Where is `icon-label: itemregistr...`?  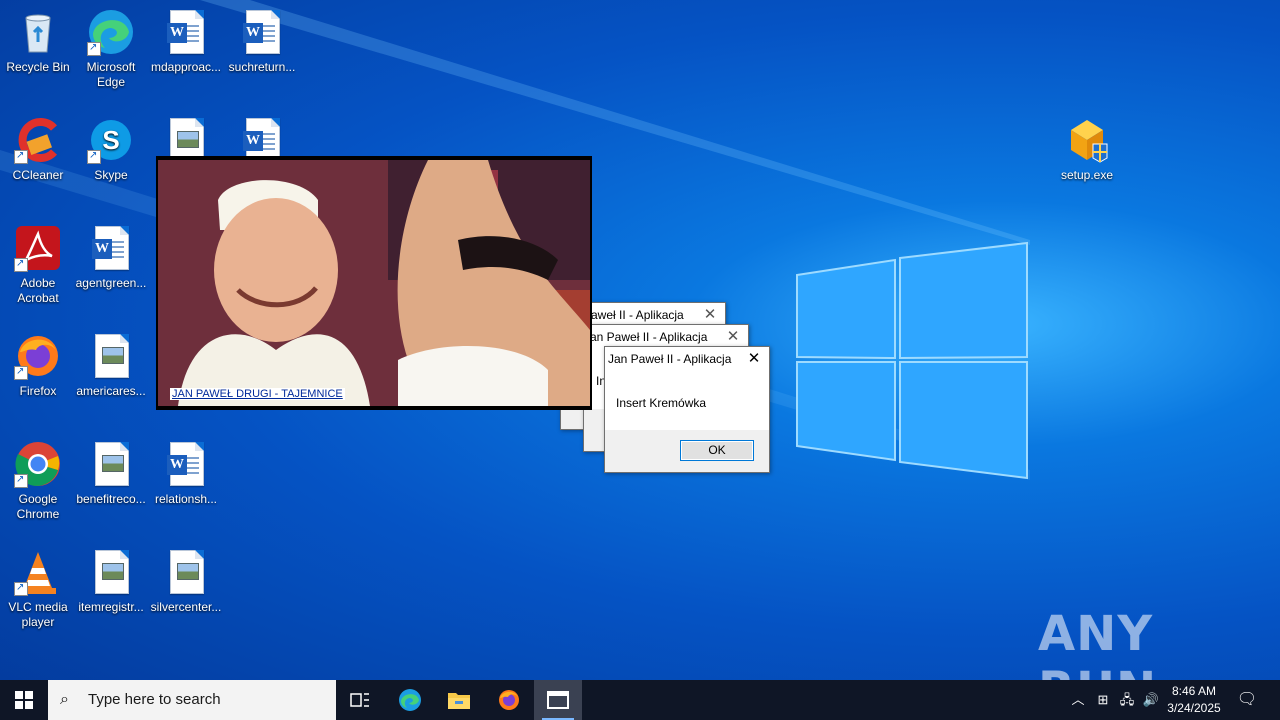 icon-label: itemregistr... is located at coordinates (111, 607).